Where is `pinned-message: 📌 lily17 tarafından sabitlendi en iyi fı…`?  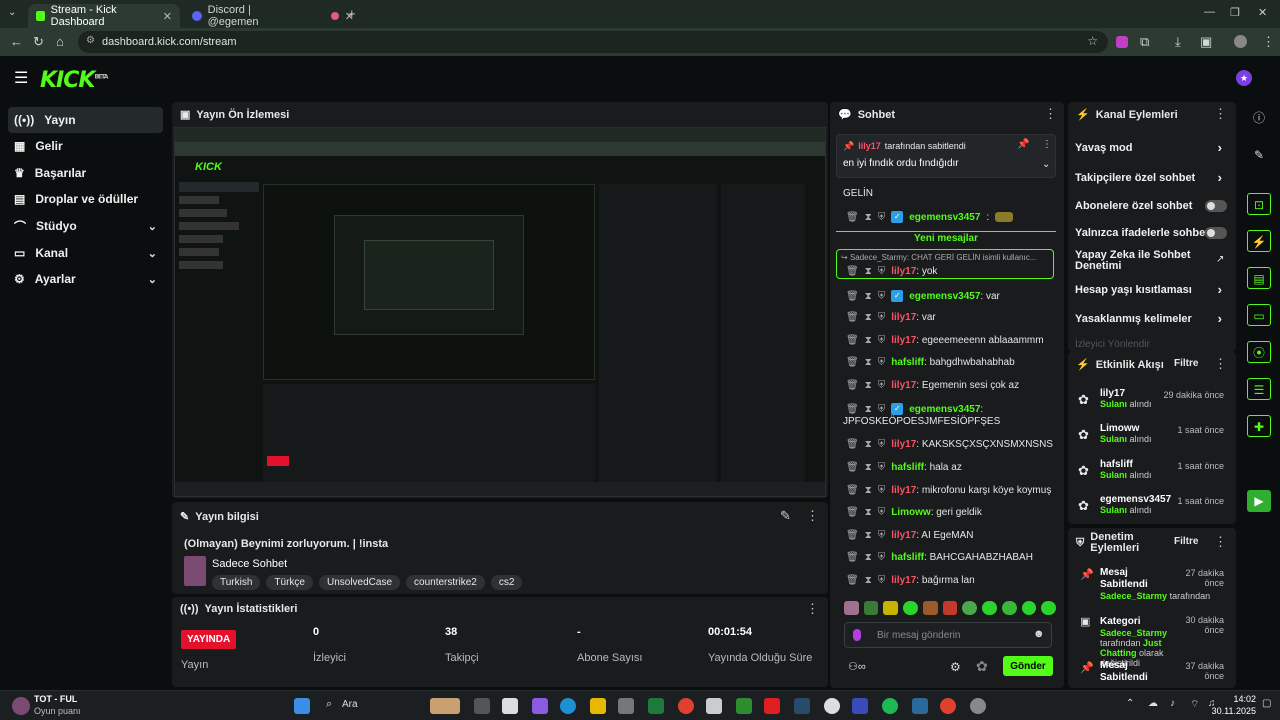
pinned-message: 📌 lily17 tarafından sabitlendi en iyi fı… is located at coordinates (946, 156).